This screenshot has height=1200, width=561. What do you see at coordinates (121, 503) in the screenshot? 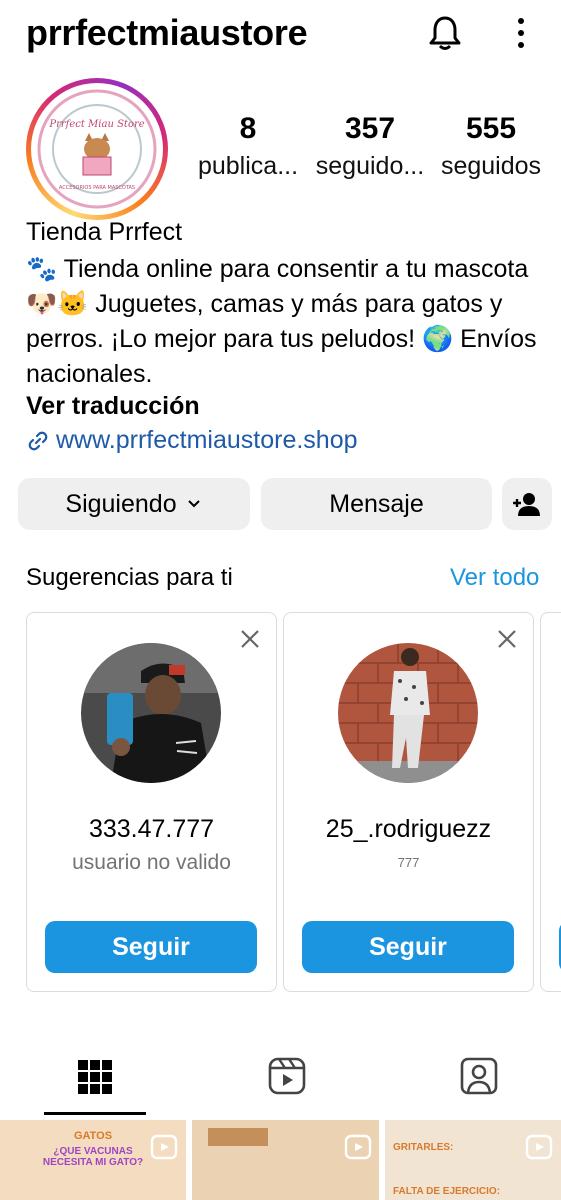
I see `following-label: Siguiendo` at bounding box center [121, 503].